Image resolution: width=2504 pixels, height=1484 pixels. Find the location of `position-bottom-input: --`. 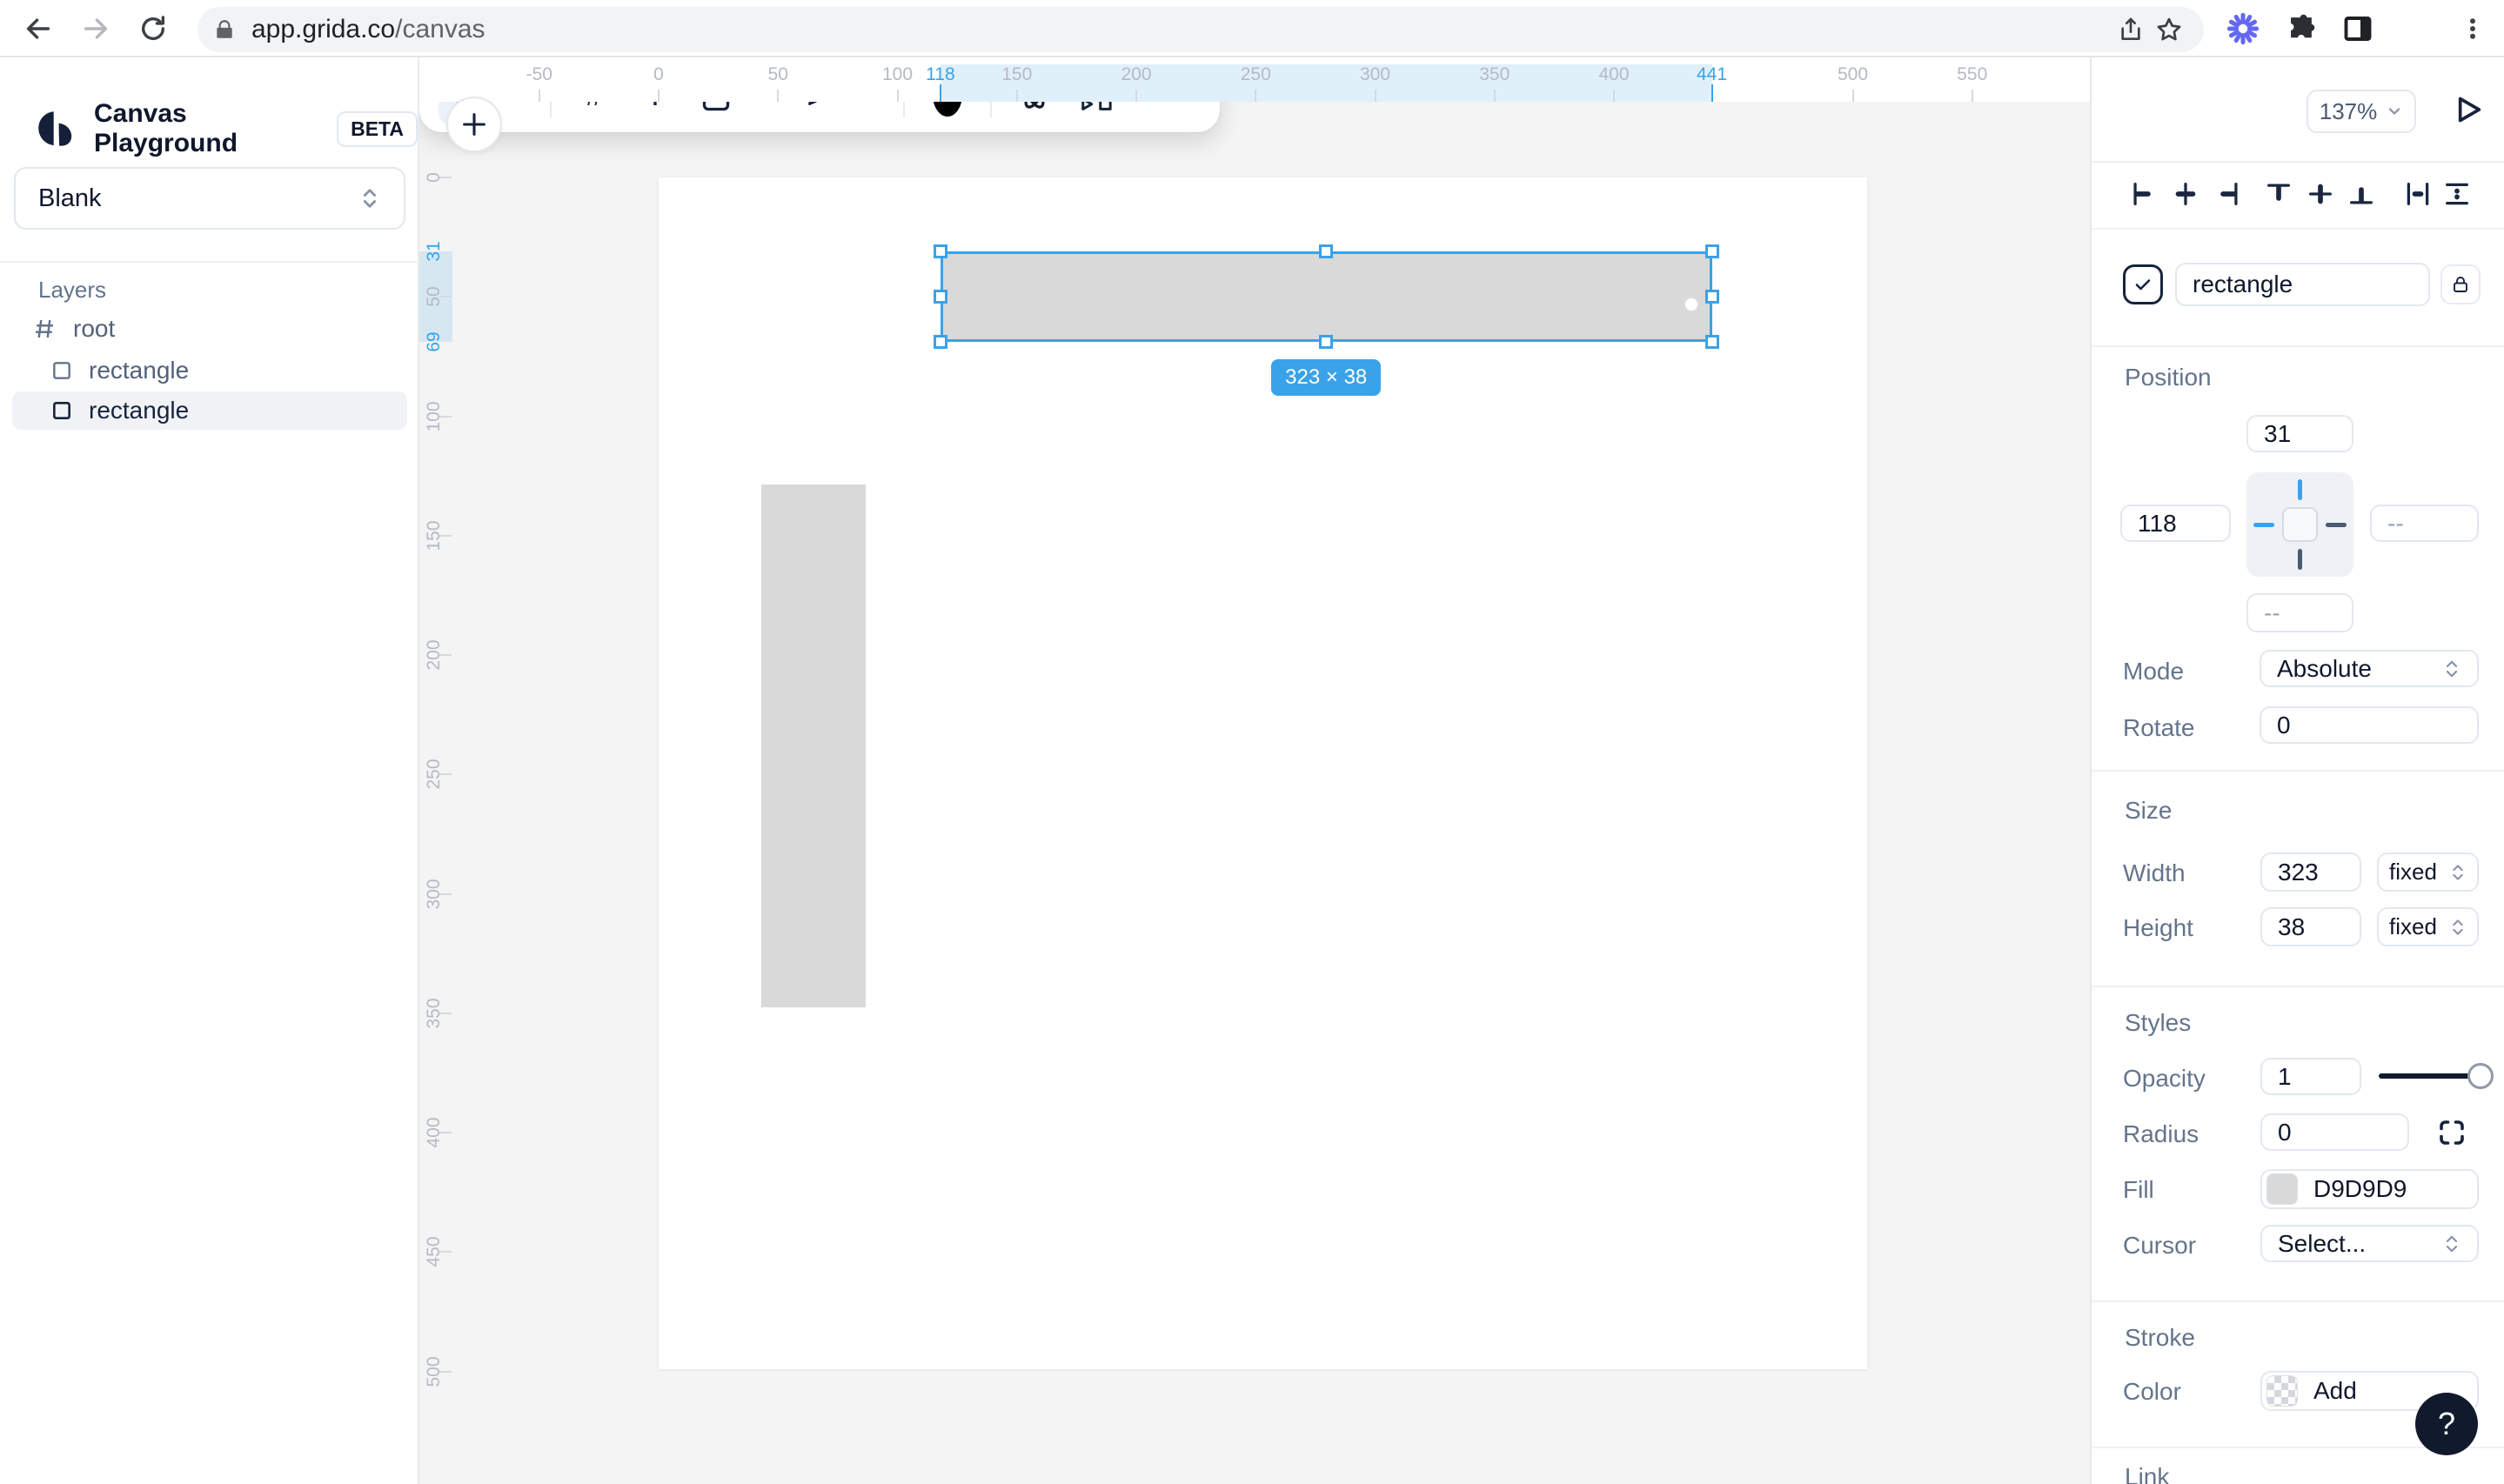

position-bottom-input: -- is located at coordinates (2299, 612).